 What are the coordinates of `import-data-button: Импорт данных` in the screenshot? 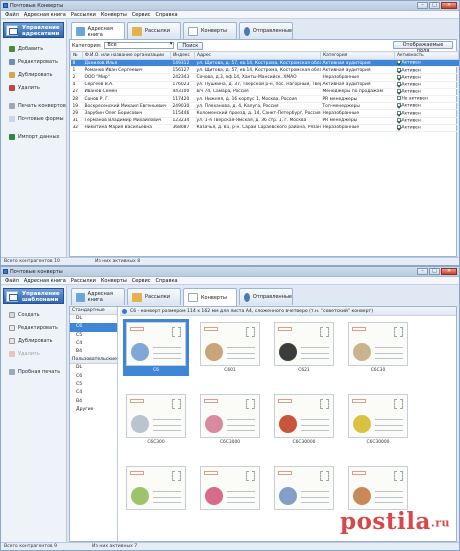 It's located at (33, 136).